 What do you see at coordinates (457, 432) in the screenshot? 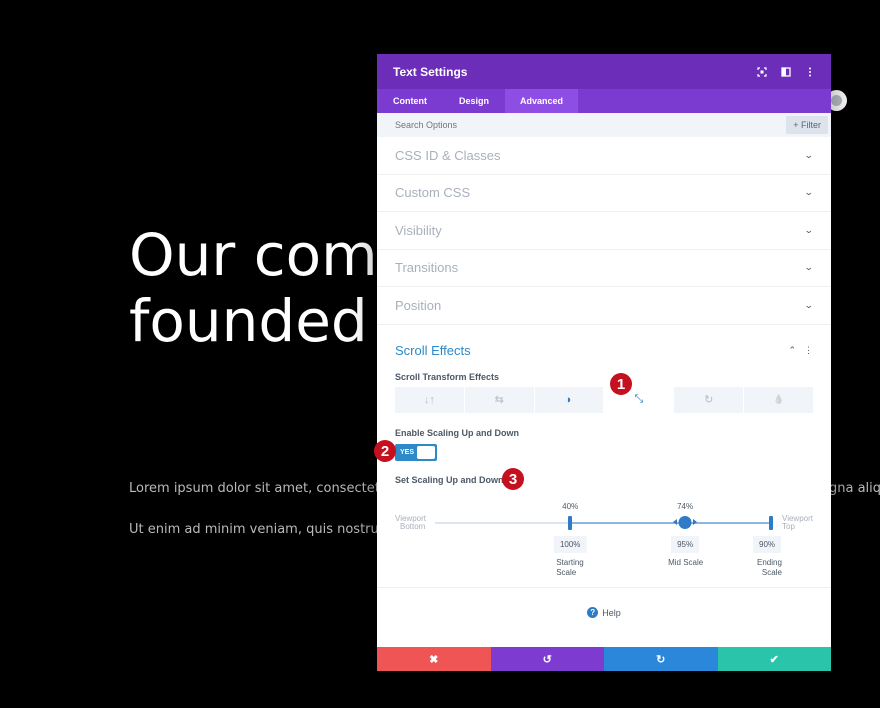
I see `enable-scaling-label: Enable Scaling Up and Down` at bounding box center [457, 432].